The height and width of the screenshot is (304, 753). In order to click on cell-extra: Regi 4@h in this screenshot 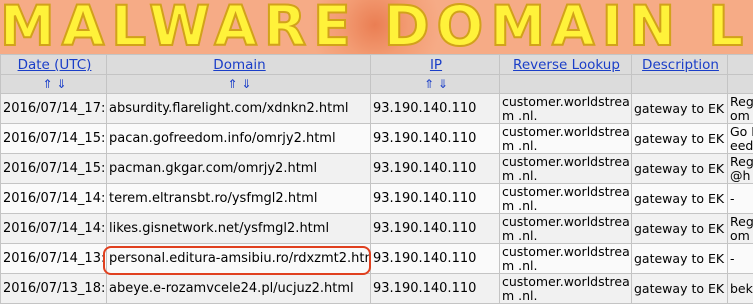, I will do `click(740, 169)`.